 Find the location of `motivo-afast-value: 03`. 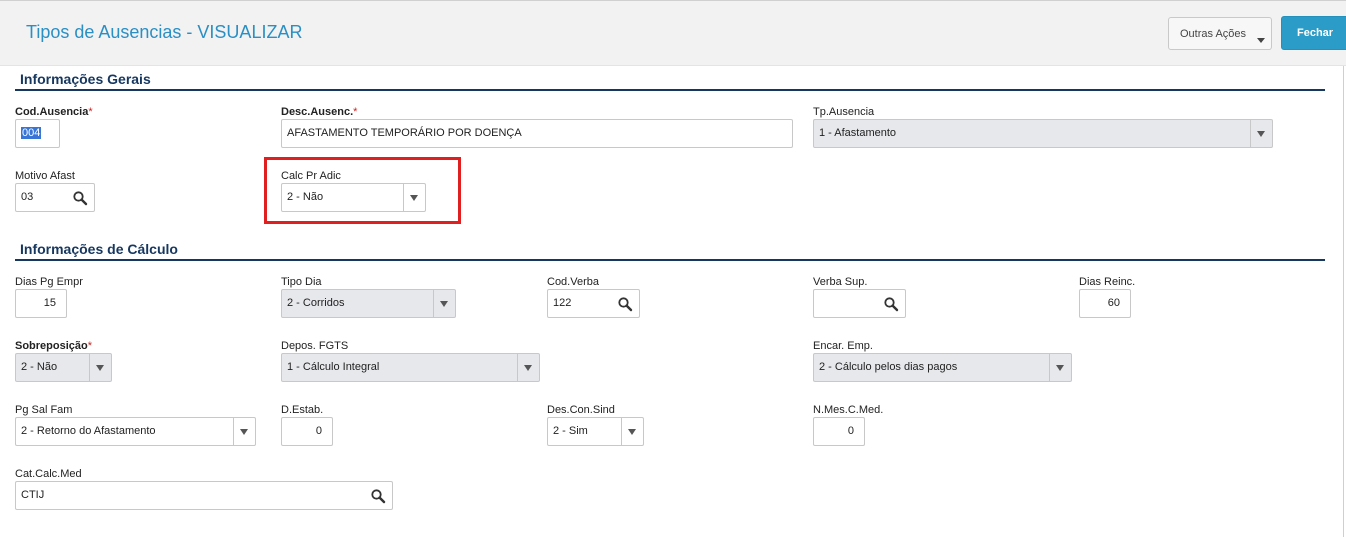

motivo-afast-value: 03 is located at coordinates (27, 197).